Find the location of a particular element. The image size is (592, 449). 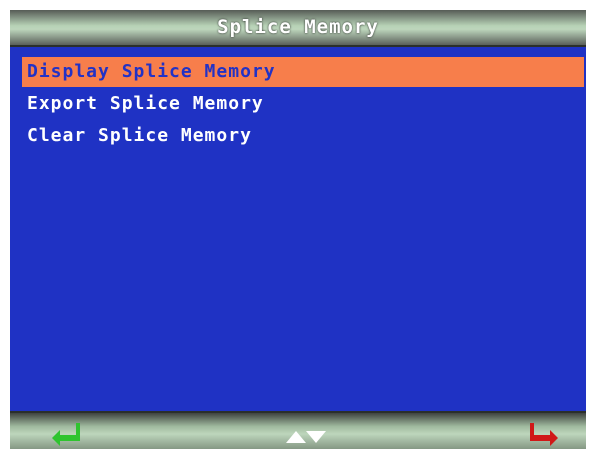

return-arrow-icon is located at coordinates (544, 434).